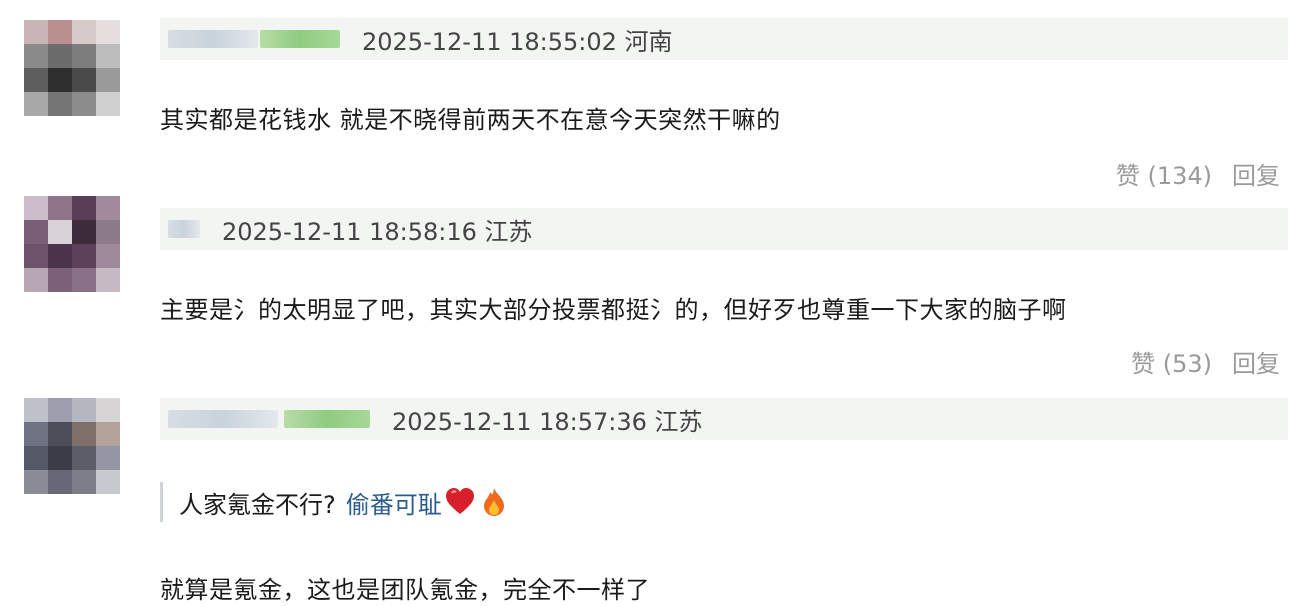  Describe the element at coordinates (377, 231) in the screenshot. I see `timestamp-location: 2025-12-11 18:58:16 江苏` at that location.